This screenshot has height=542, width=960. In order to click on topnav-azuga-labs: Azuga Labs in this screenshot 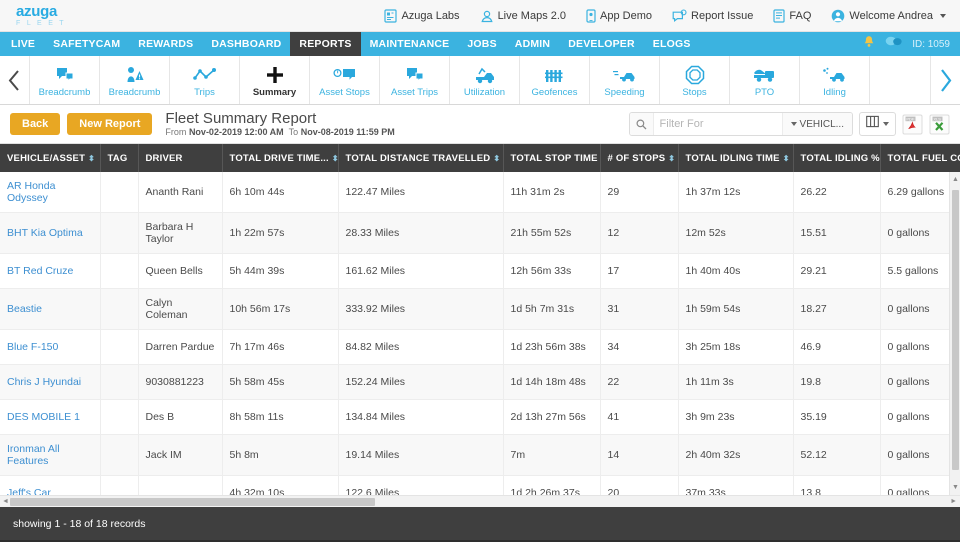, I will do `click(422, 15)`.